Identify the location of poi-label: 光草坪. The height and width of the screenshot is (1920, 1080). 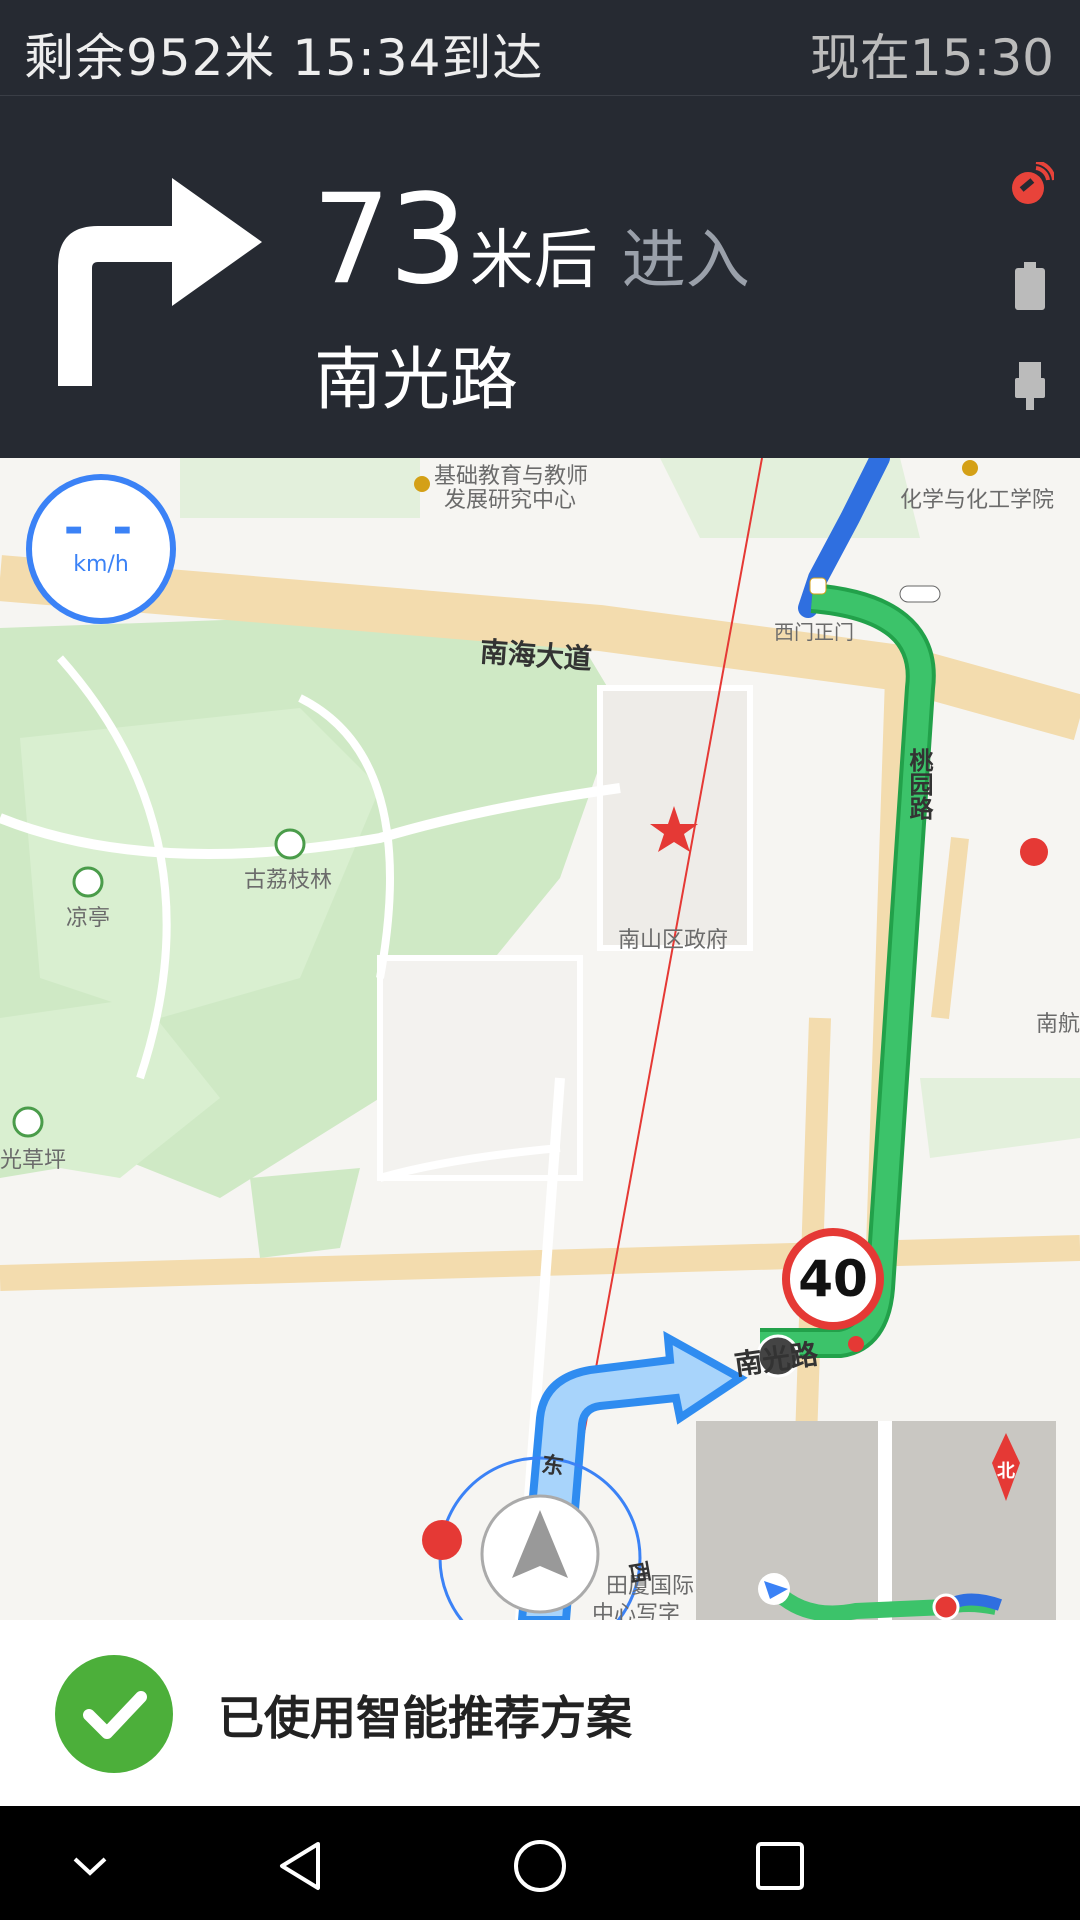
(33, 1158).